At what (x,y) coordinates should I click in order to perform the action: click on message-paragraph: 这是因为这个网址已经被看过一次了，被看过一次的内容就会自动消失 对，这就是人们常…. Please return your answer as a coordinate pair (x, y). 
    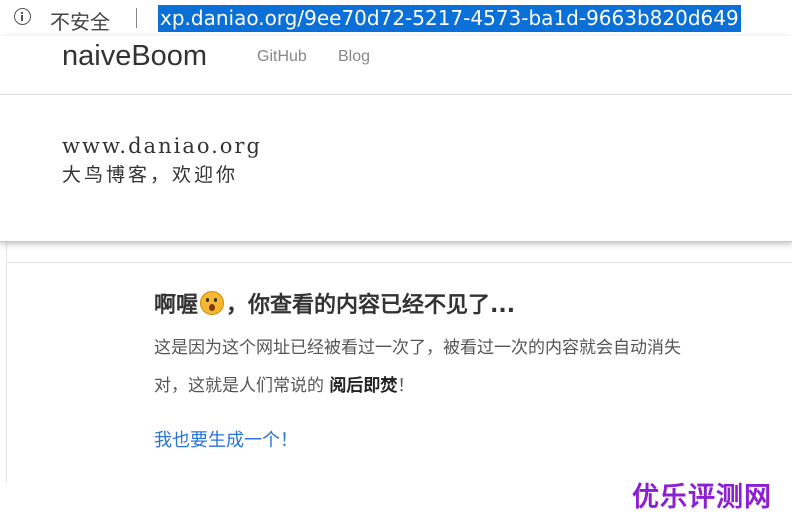
    Looking at the image, I should click on (473, 367).